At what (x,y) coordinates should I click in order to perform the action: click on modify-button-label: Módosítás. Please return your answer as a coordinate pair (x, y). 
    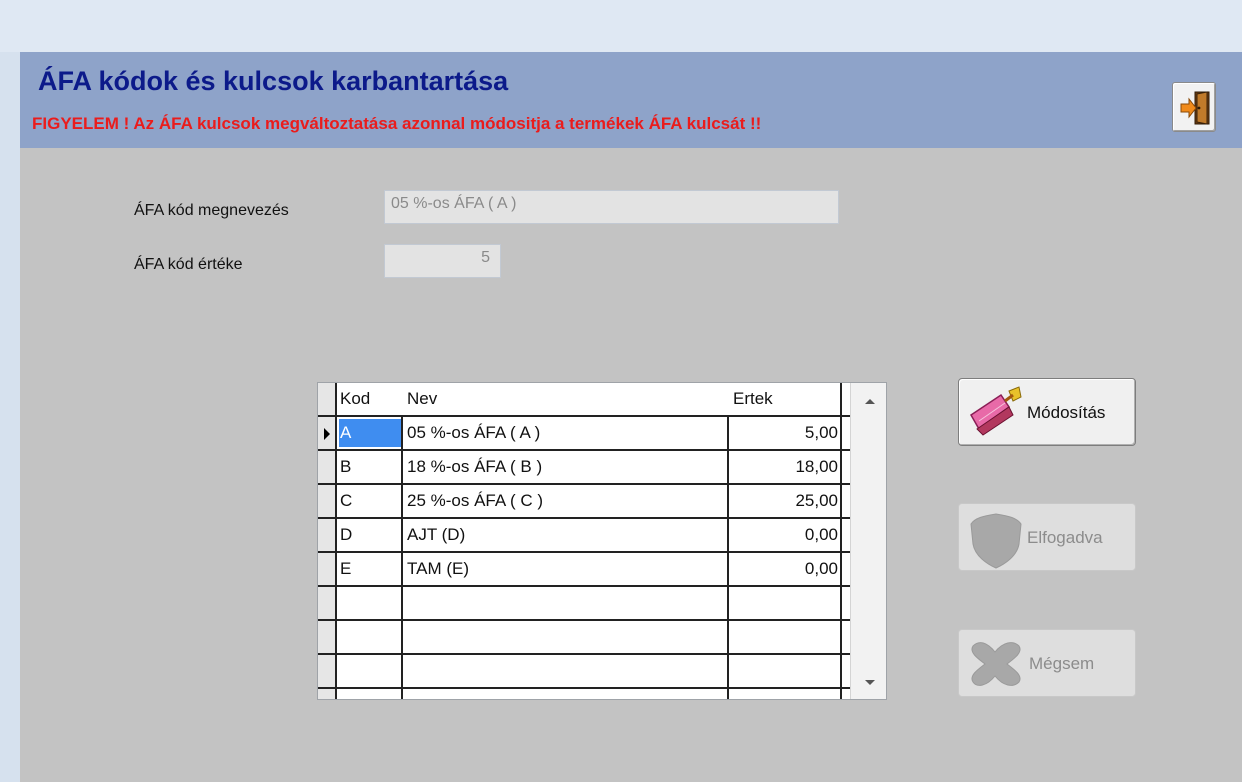
    Looking at the image, I should click on (1066, 412).